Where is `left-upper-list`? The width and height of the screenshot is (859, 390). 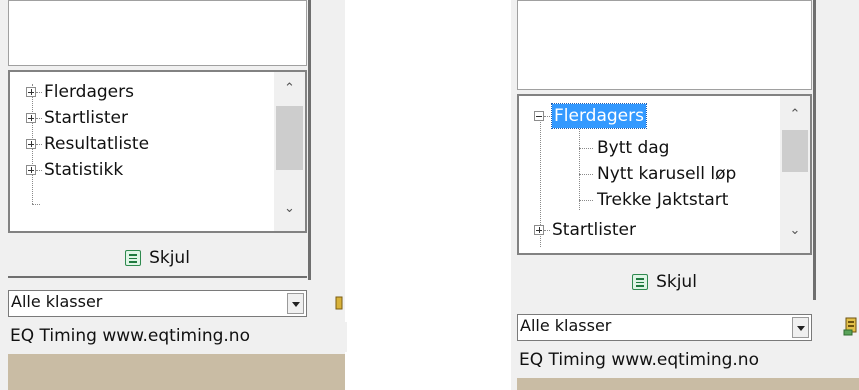
left-upper-list is located at coordinates (157, 33).